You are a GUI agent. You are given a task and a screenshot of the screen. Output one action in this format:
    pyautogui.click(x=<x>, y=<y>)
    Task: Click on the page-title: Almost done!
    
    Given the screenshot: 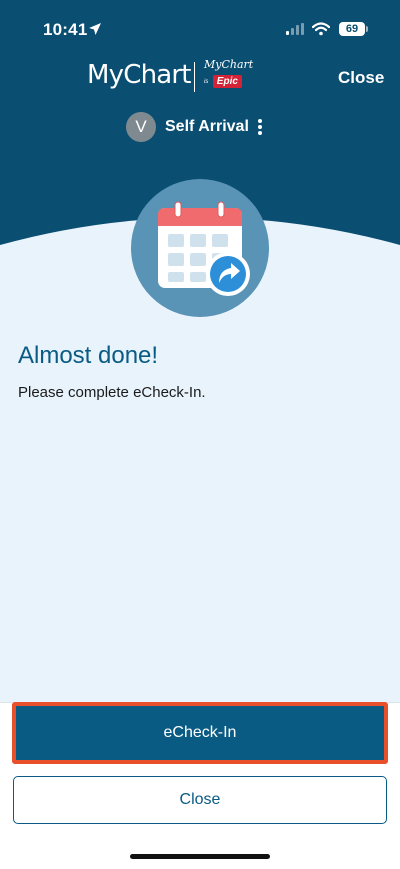 What is the action you would take?
    pyautogui.click(x=88, y=355)
    